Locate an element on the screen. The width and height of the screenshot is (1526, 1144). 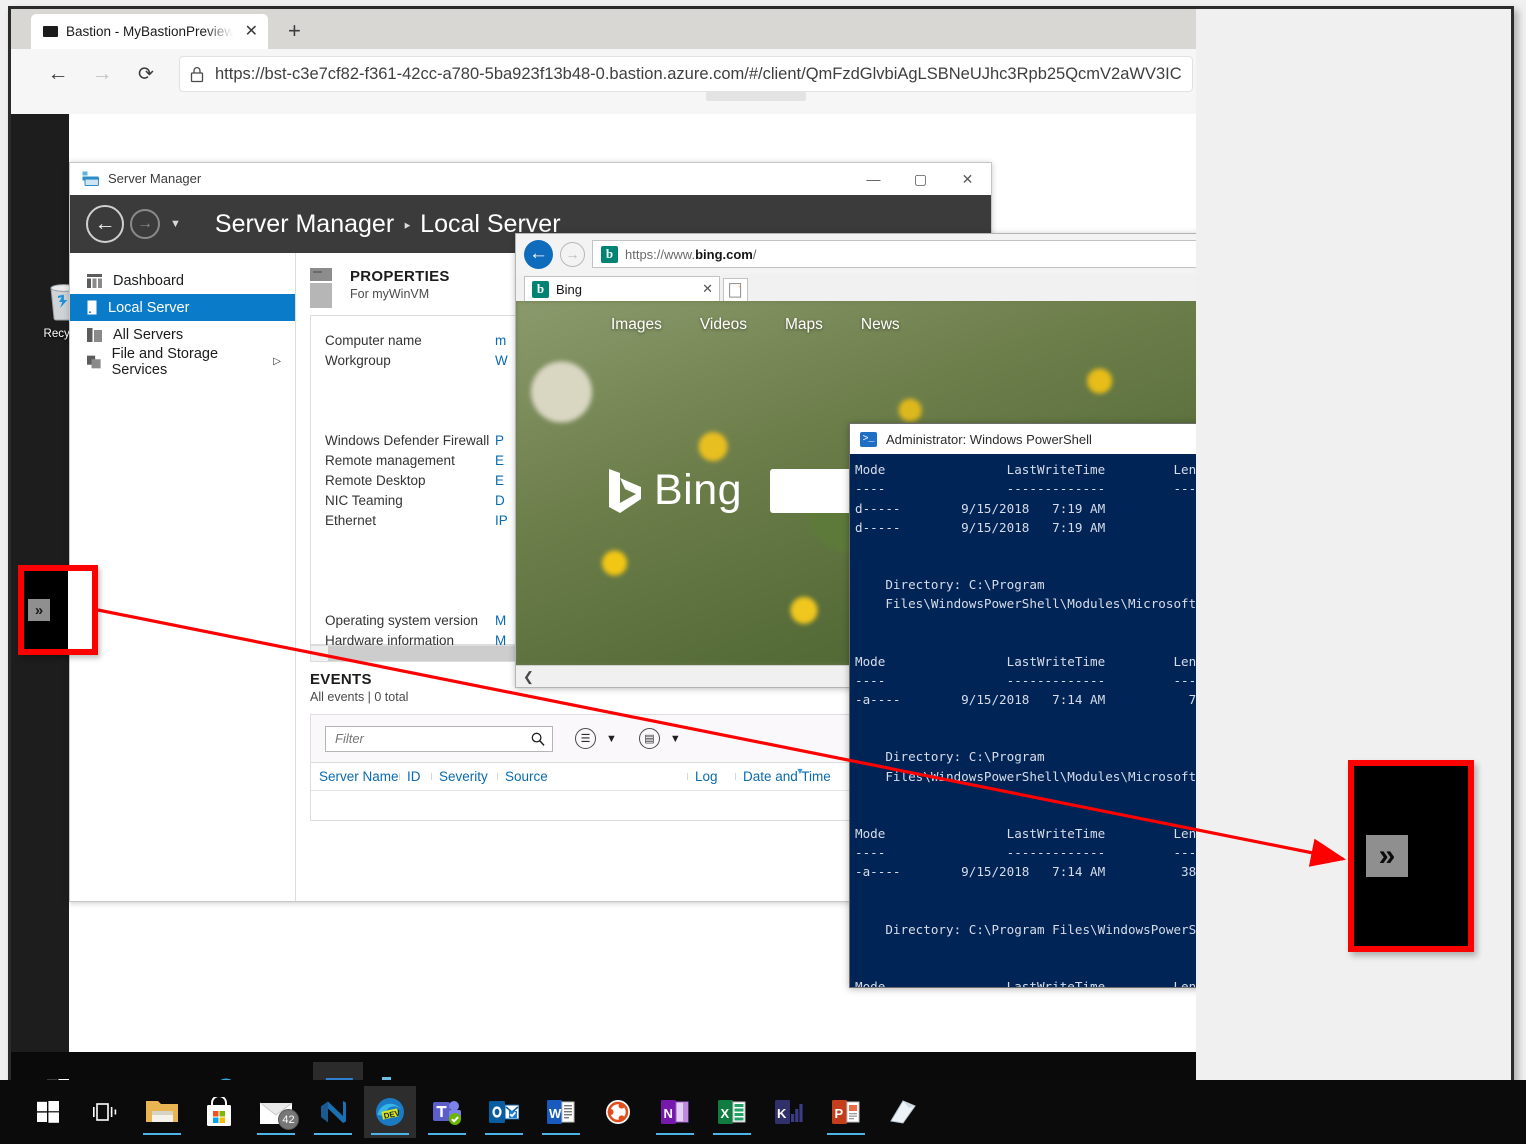
powershell-titlebar: >_ Administrator: Windows PowerShell is located at coordinates (1023, 439).